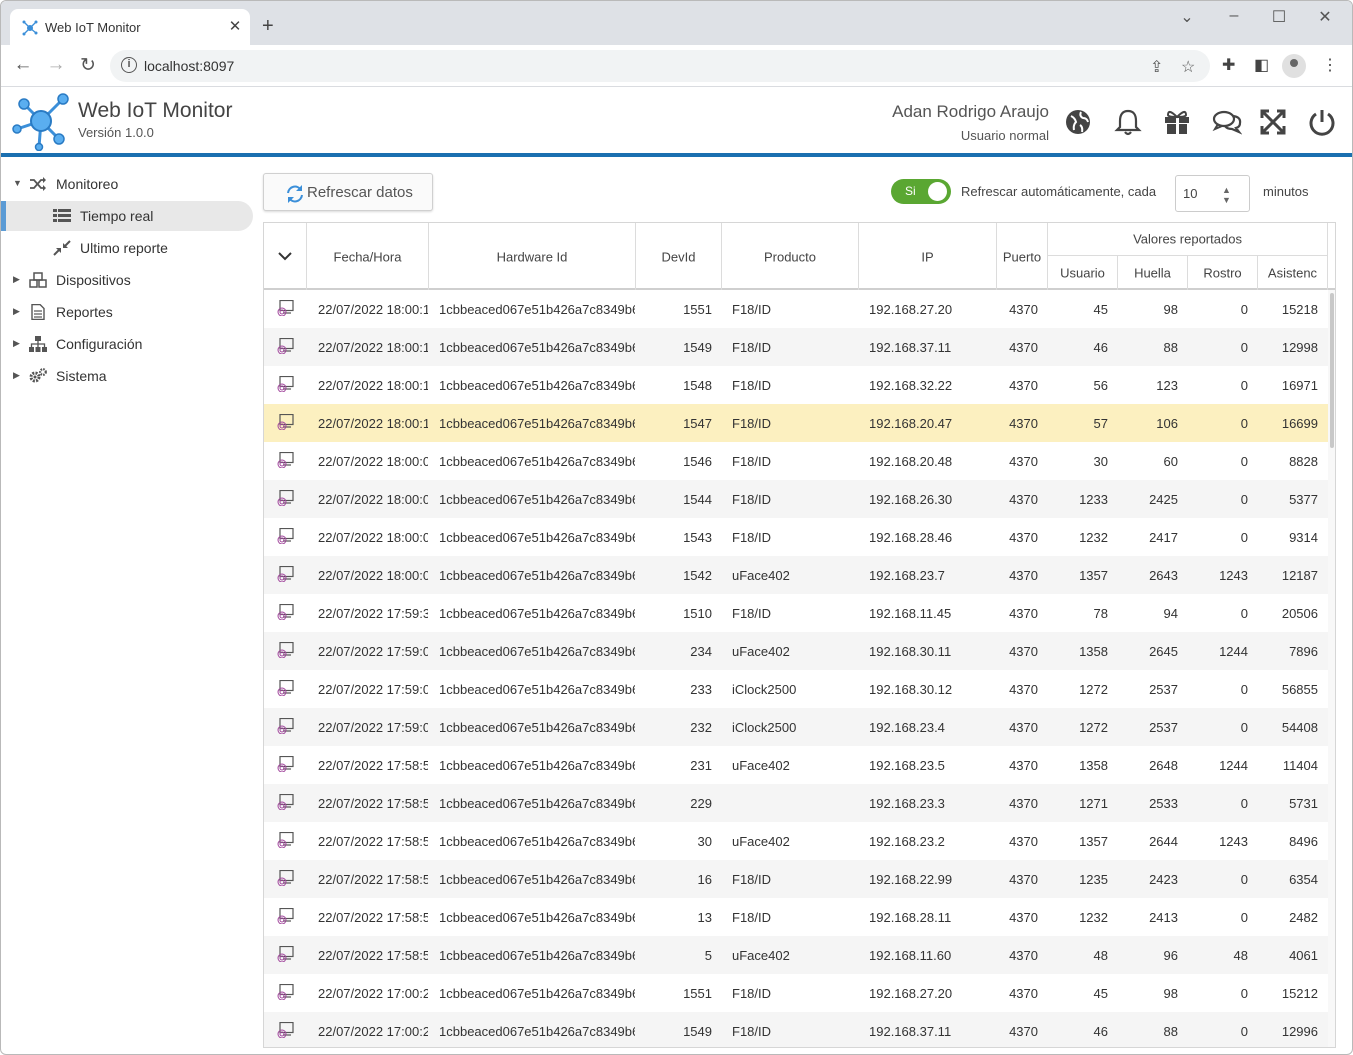 Image resolution: width=1353 pixels, height=1055 pixels. I want to click on col-devid: DevId, so click(679, 256).